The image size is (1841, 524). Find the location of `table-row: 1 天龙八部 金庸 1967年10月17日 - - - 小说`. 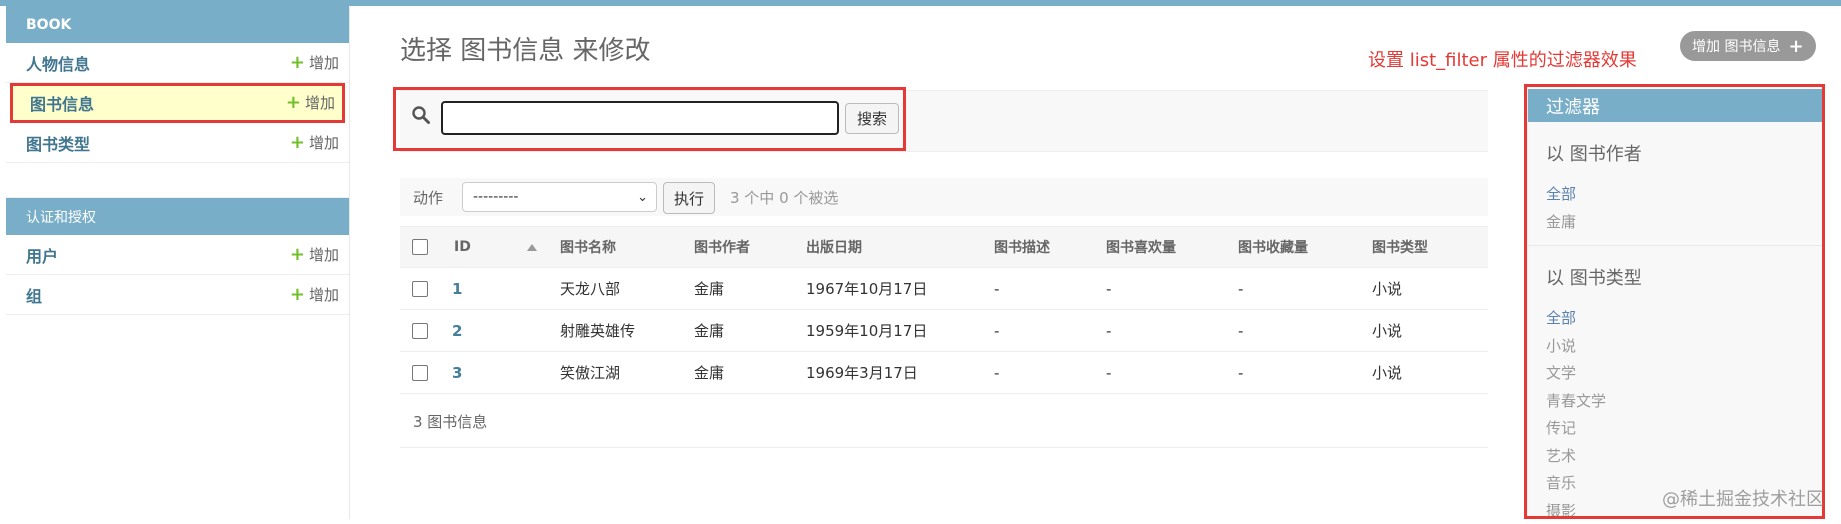

table-row: 1 天龙八部 金庸 1967年10月17日 - - - 小说 is located at coordinates (944, 289).